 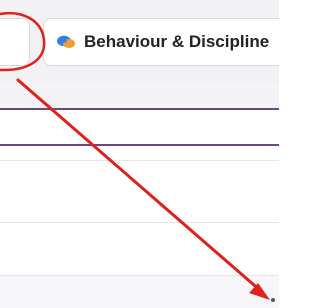 I want to click on previous-toolbar-button, so click(x=15, y=42).